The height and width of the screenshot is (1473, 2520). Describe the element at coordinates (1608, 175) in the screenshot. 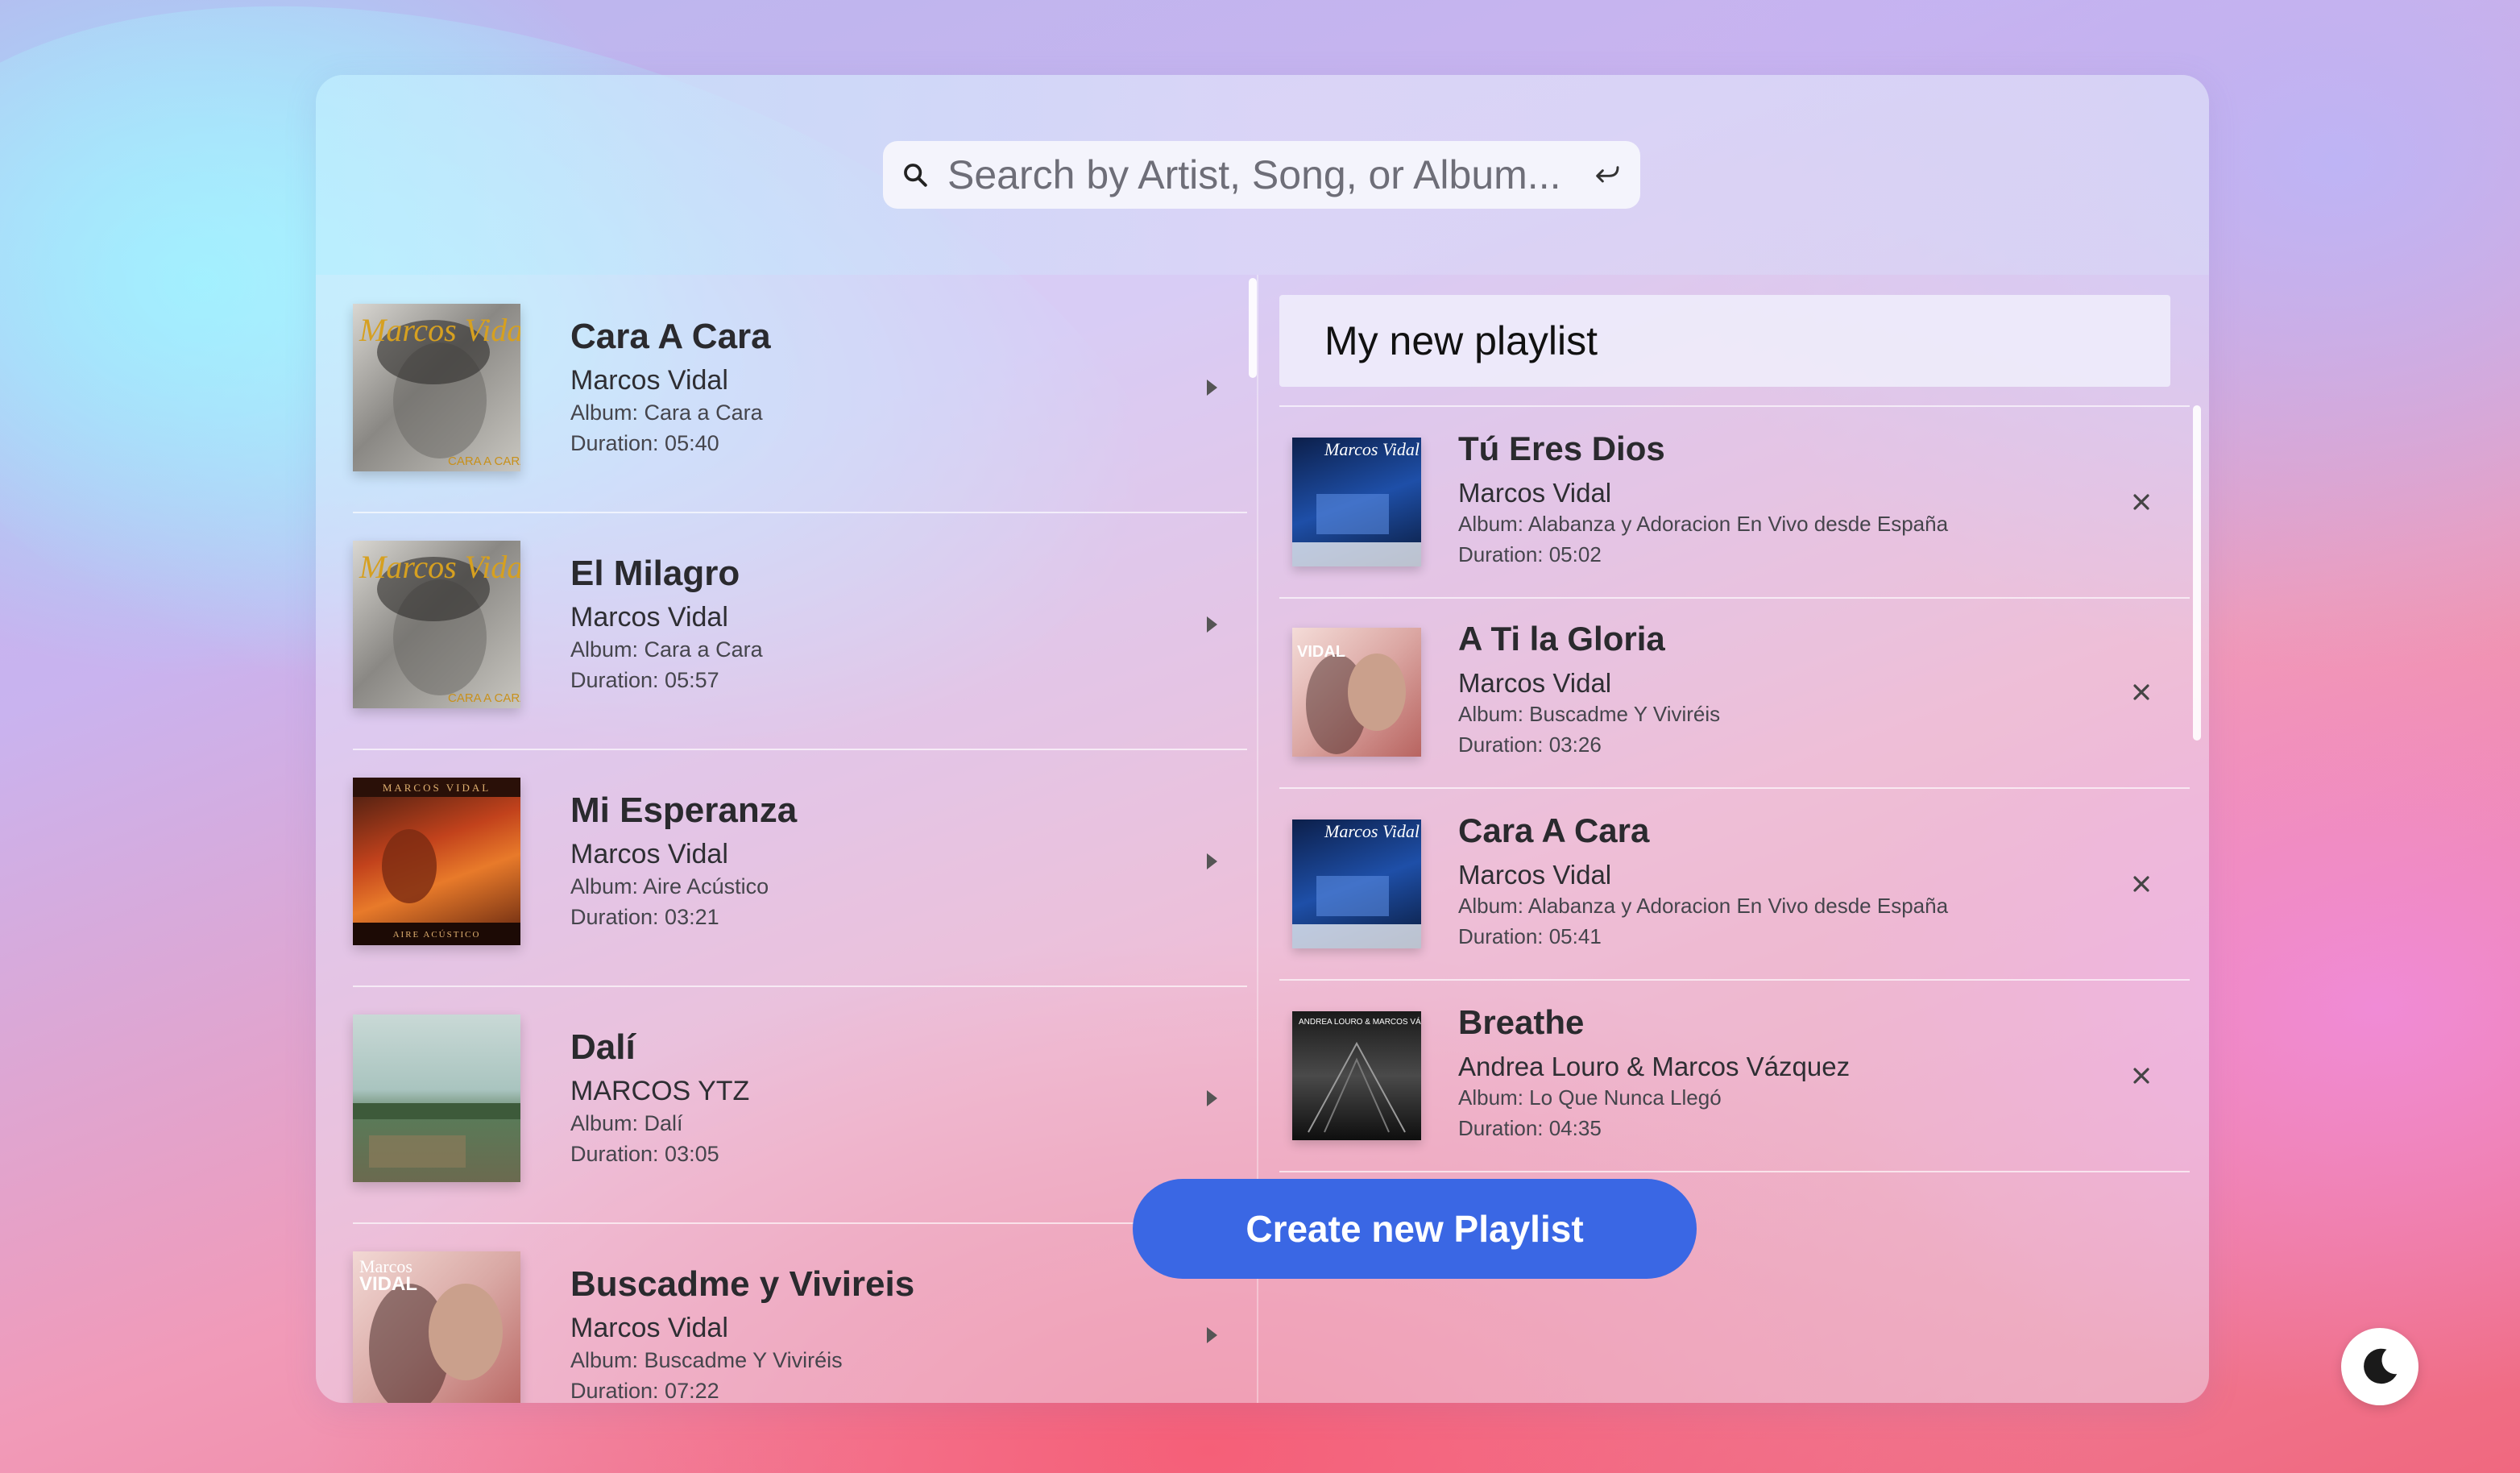

I see `enter-icon` at that location.